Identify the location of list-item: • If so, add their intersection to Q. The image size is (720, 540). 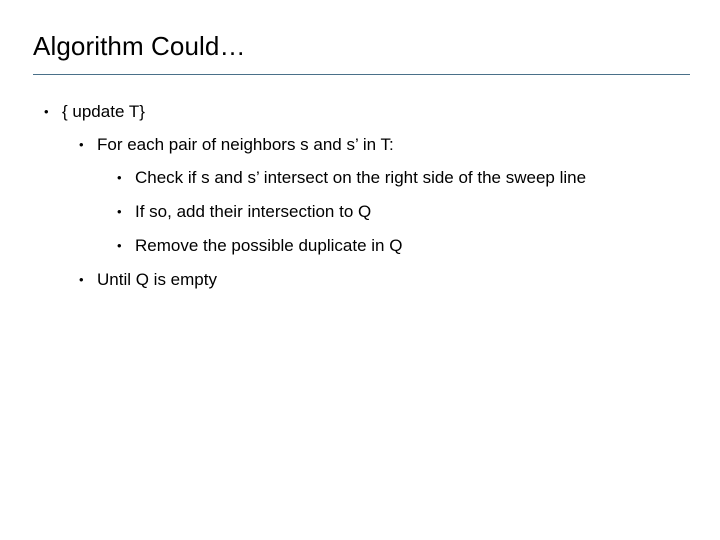
(360, 211).